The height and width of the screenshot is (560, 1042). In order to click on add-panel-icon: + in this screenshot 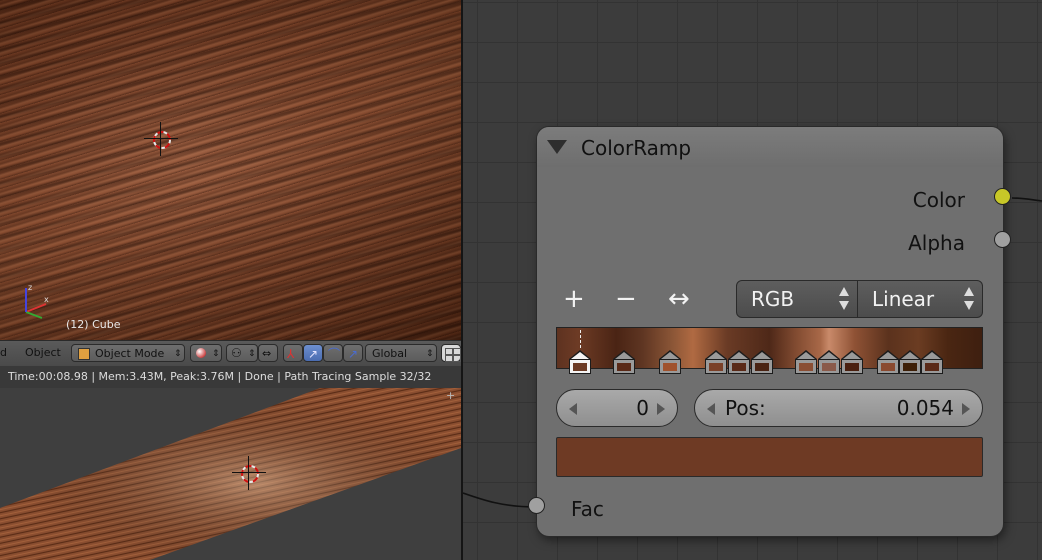, I will do `click(452, 396)`.